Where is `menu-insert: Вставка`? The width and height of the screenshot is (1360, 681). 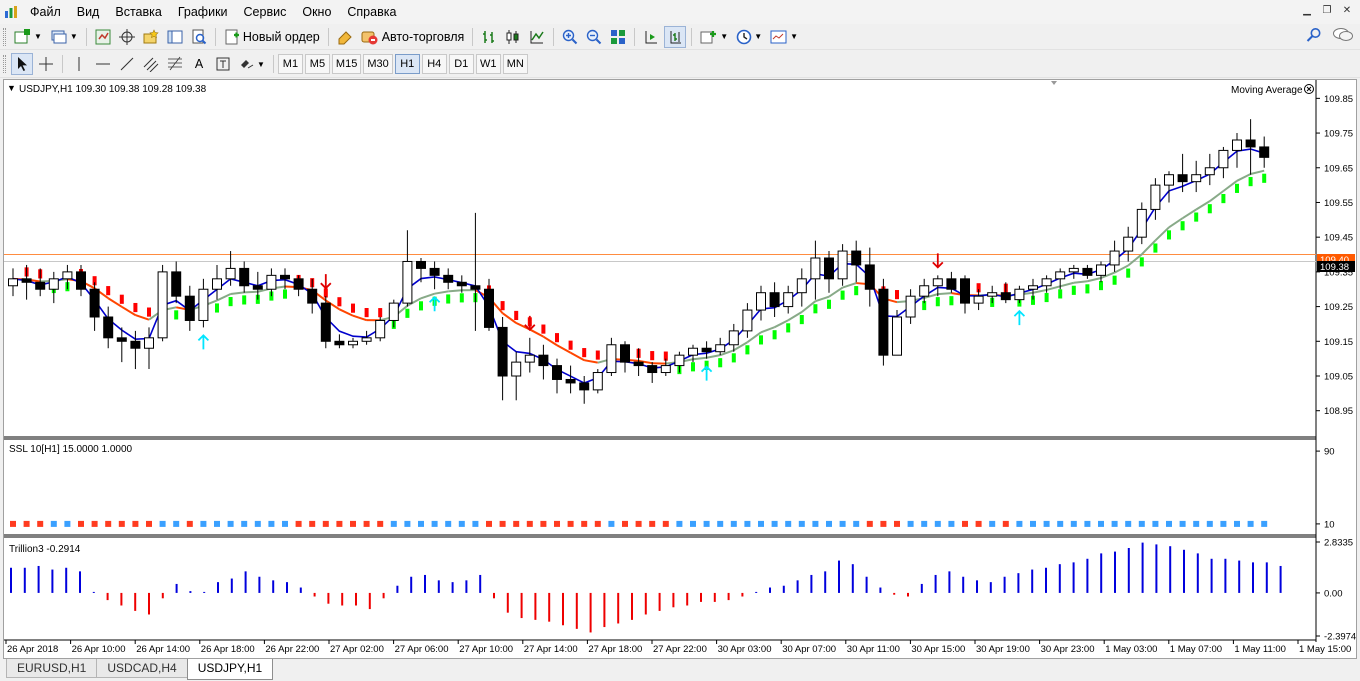
menu-insert: Вставка is located at coordinates (138, 12).